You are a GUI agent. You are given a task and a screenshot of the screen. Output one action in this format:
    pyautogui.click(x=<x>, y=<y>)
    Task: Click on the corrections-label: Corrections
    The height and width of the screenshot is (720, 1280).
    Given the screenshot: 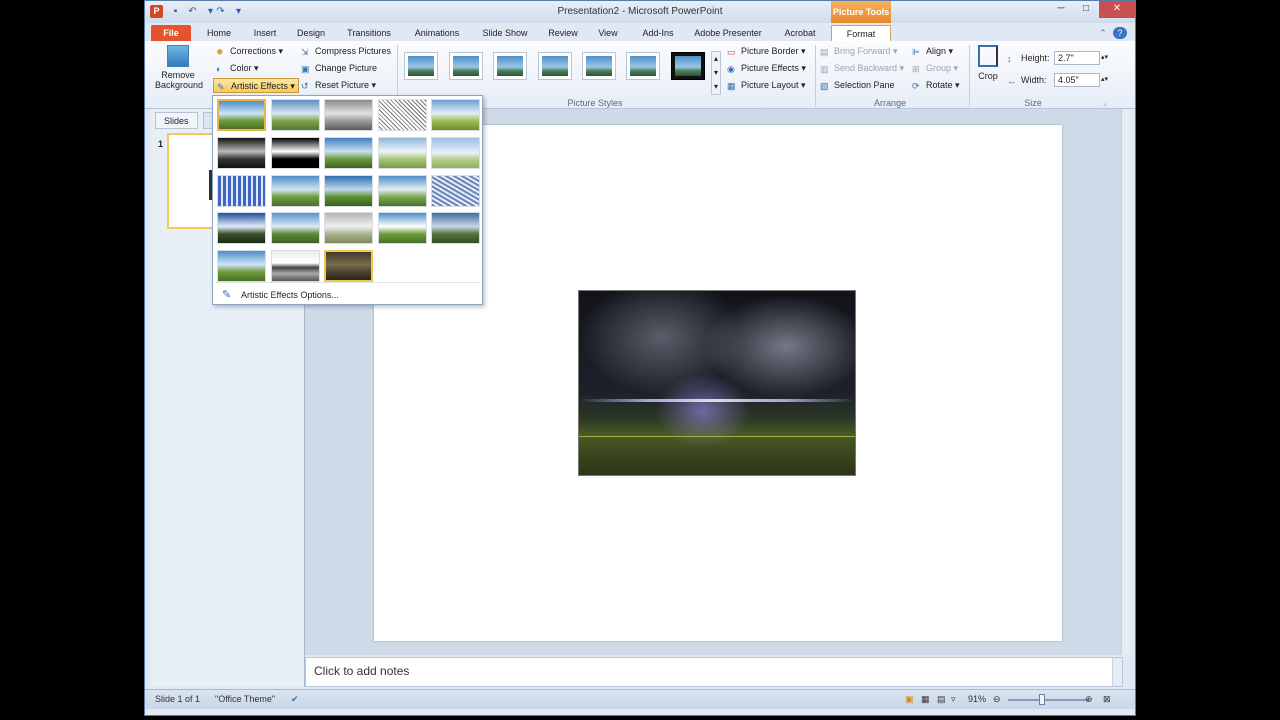 What is the action you would take?
    pyautogui.click(x=253, y=51)
    